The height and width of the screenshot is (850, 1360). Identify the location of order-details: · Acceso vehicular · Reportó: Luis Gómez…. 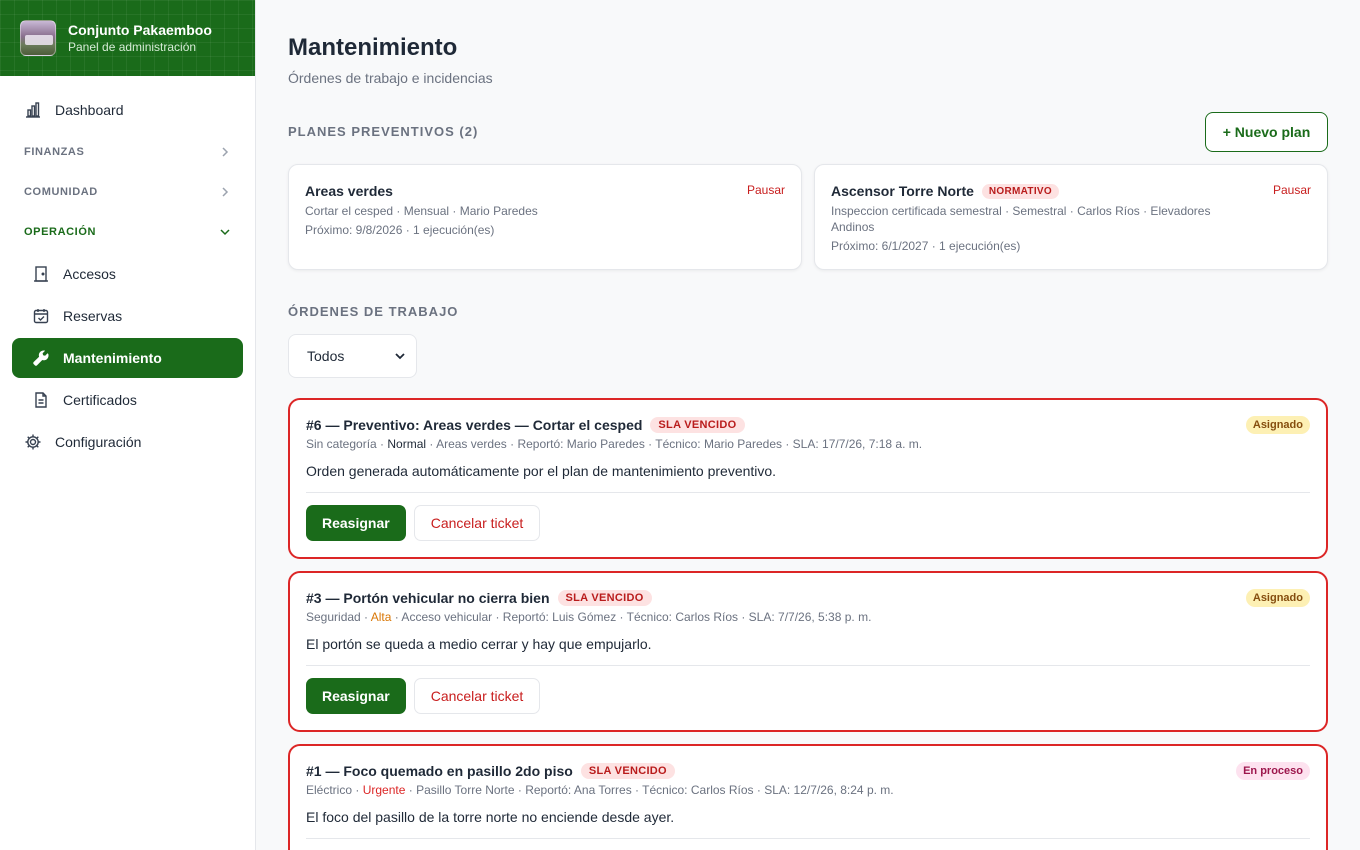
(633, 617).